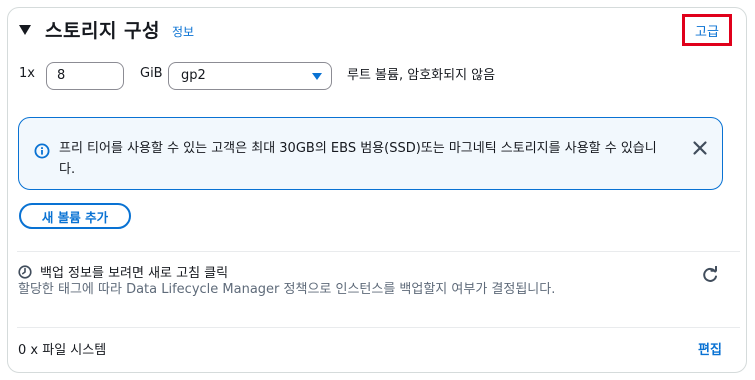  I want to click on volume-count-label: 1x, so click(27, 73).